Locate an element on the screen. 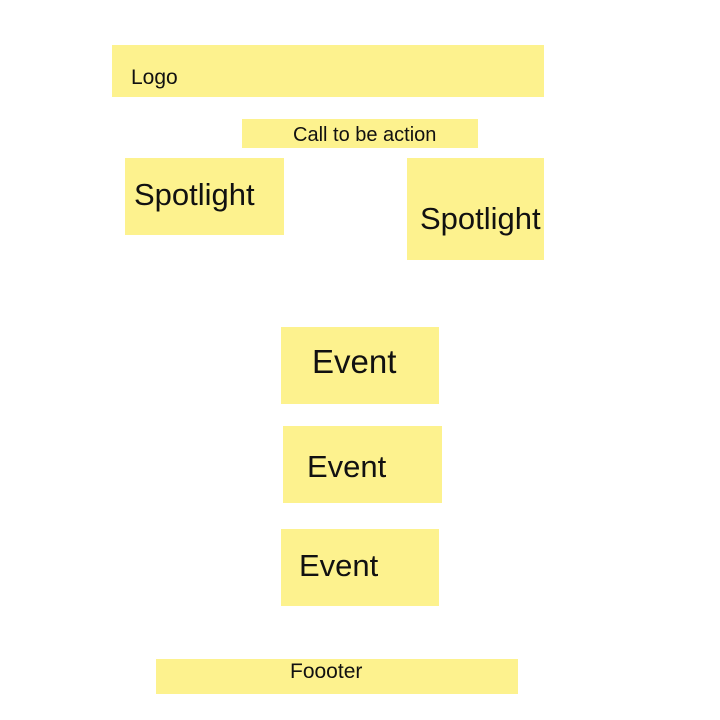  call-to-action-note: Call to be action is located at coordinates (360, 133).